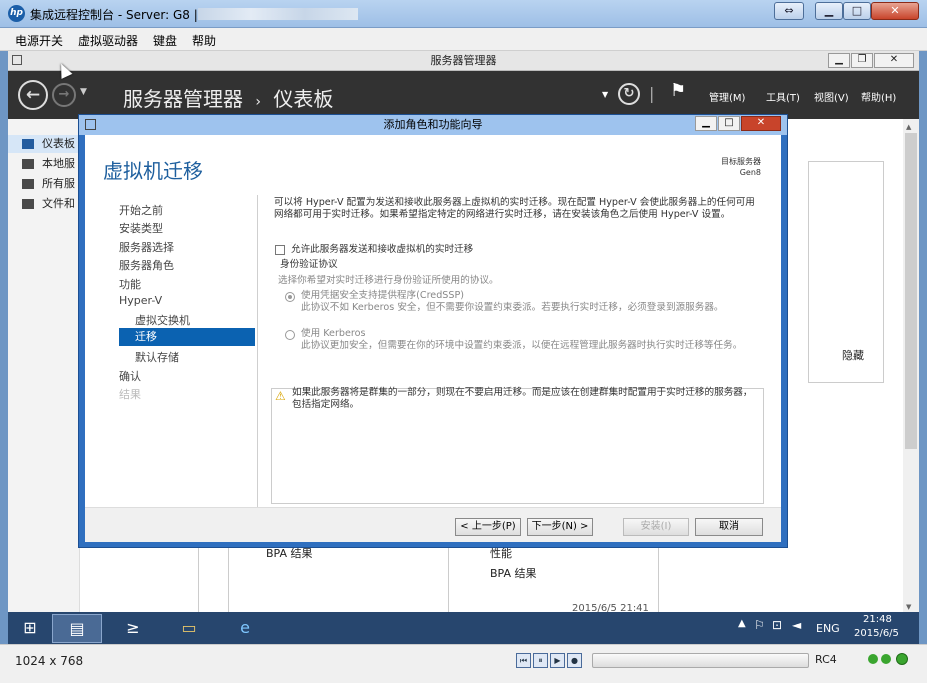  What do you see at coordinates (488, 527) in the screenshot?
I see `previous-button: < 上一步(P)` at bounding box center [488, 527].